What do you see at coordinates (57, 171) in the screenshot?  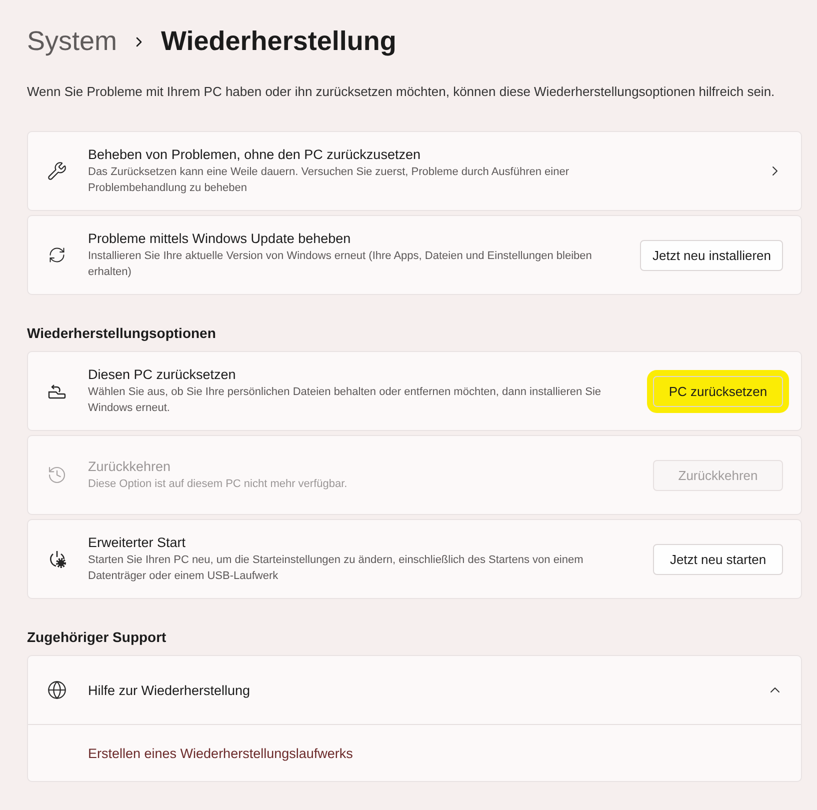 I see `wrench-icon` at bounding box center [57, 171].